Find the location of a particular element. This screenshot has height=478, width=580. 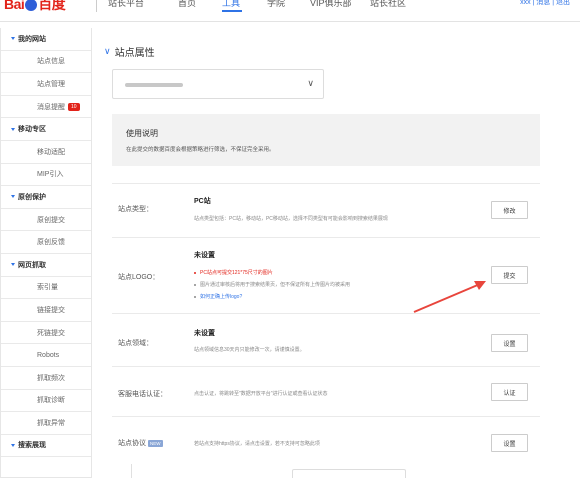

sidebar-item: 链接提交 is located at coordinates (46, 310).